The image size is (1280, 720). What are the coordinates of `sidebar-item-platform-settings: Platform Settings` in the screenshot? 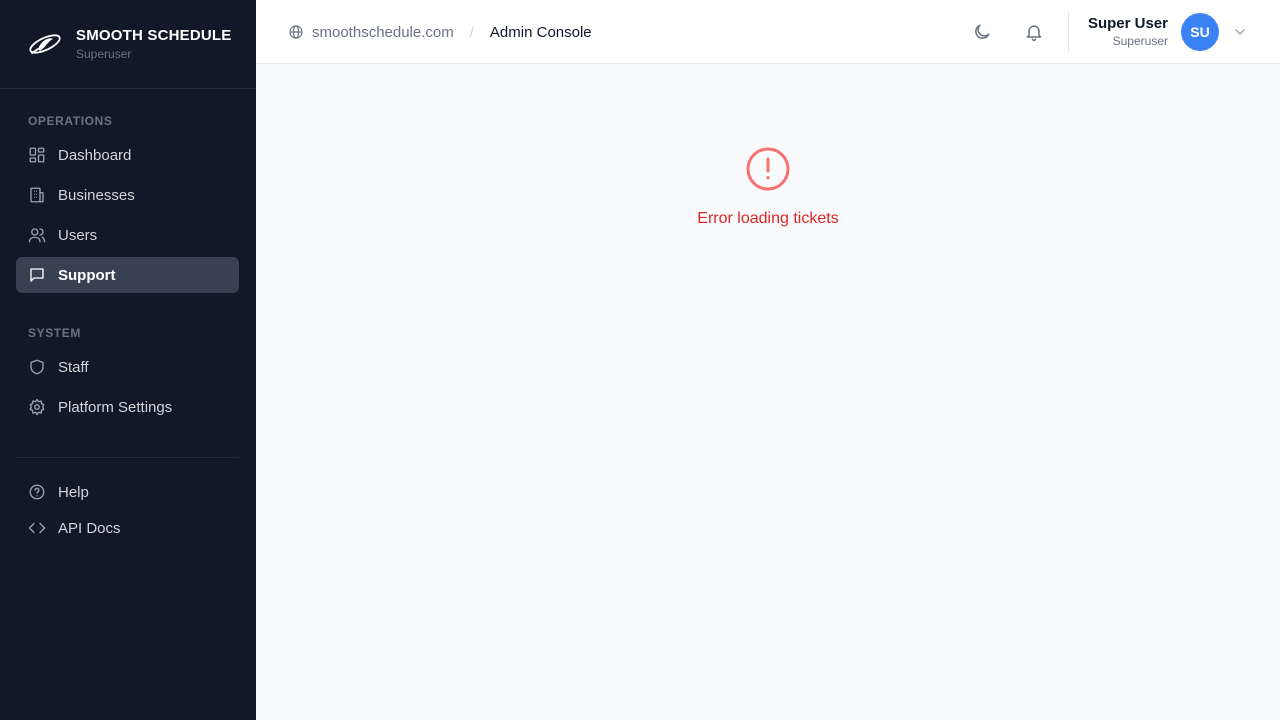 It's located at (127, 407).